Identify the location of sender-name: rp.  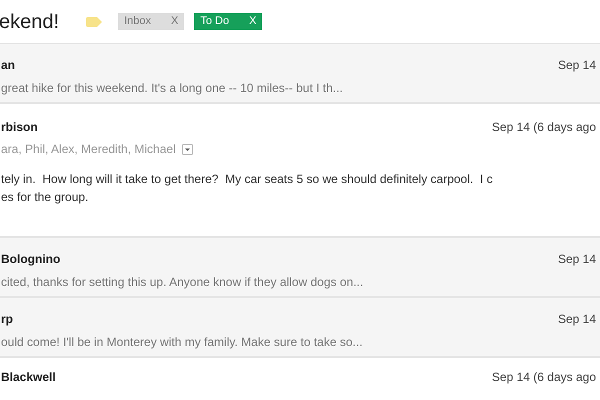
(7, 319).